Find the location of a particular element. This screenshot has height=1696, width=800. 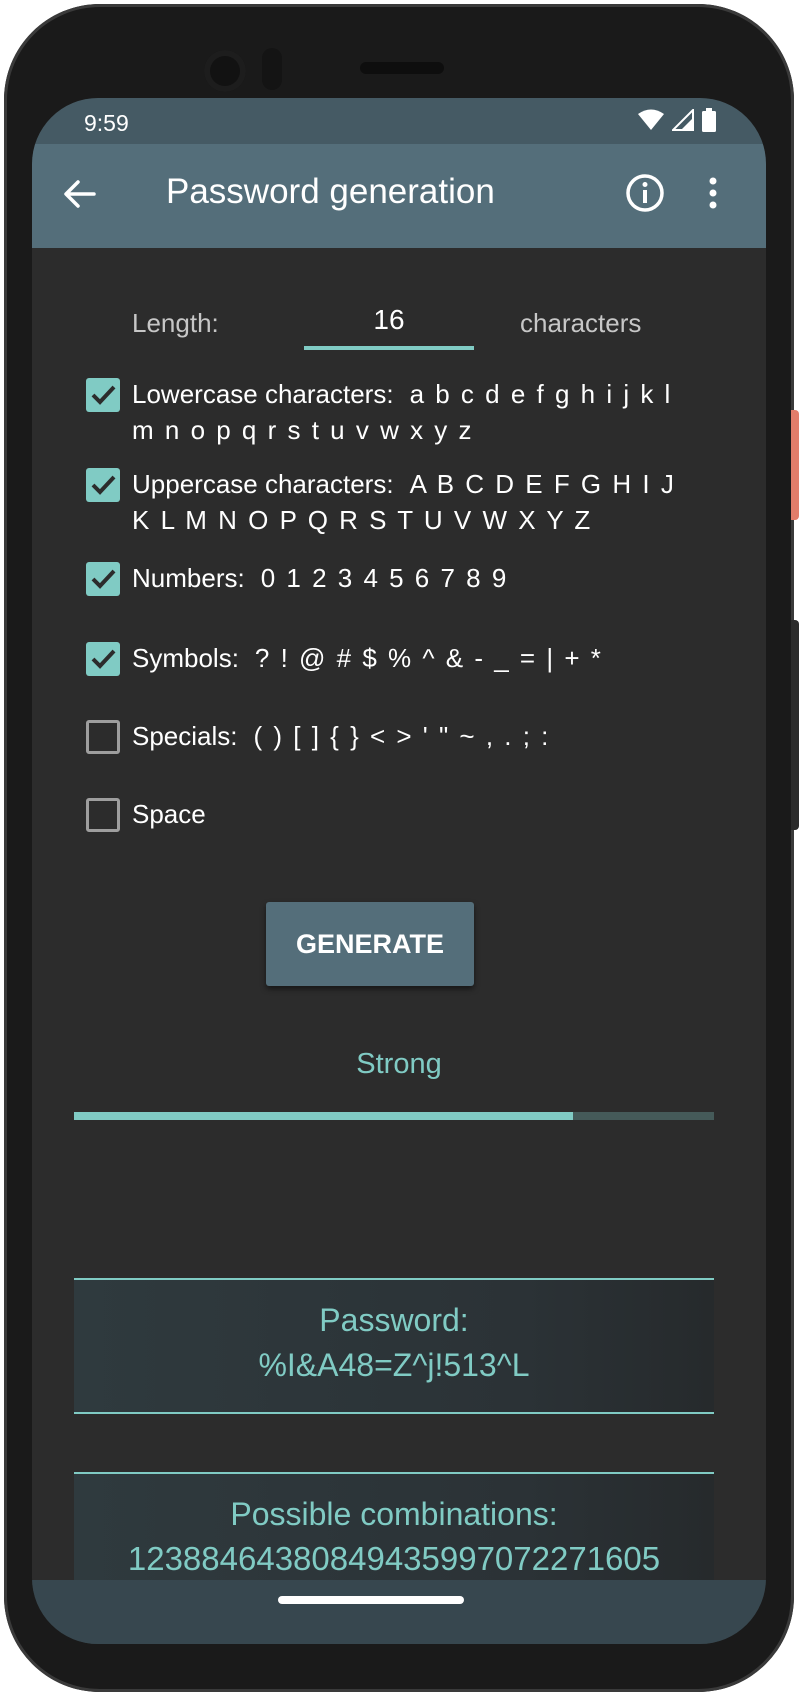

lowercase-label: Lowercase characters: is located at coordinates (263, 394).